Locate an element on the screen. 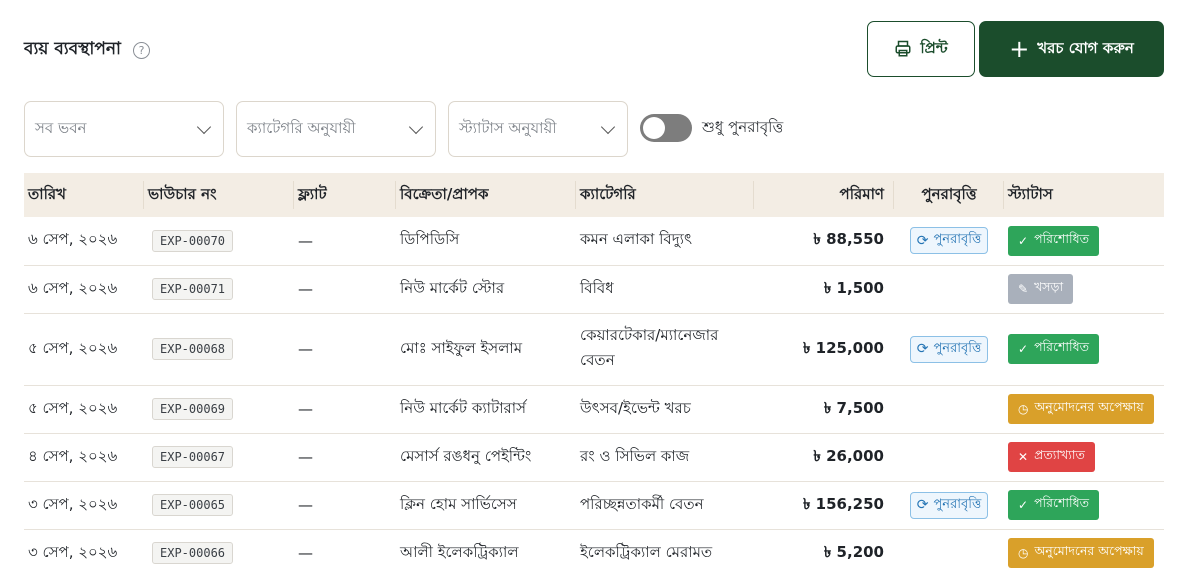 The image size is (1192, 575). column-header-status: স্ট্যাটাস is located at coordinates (1084, 195).